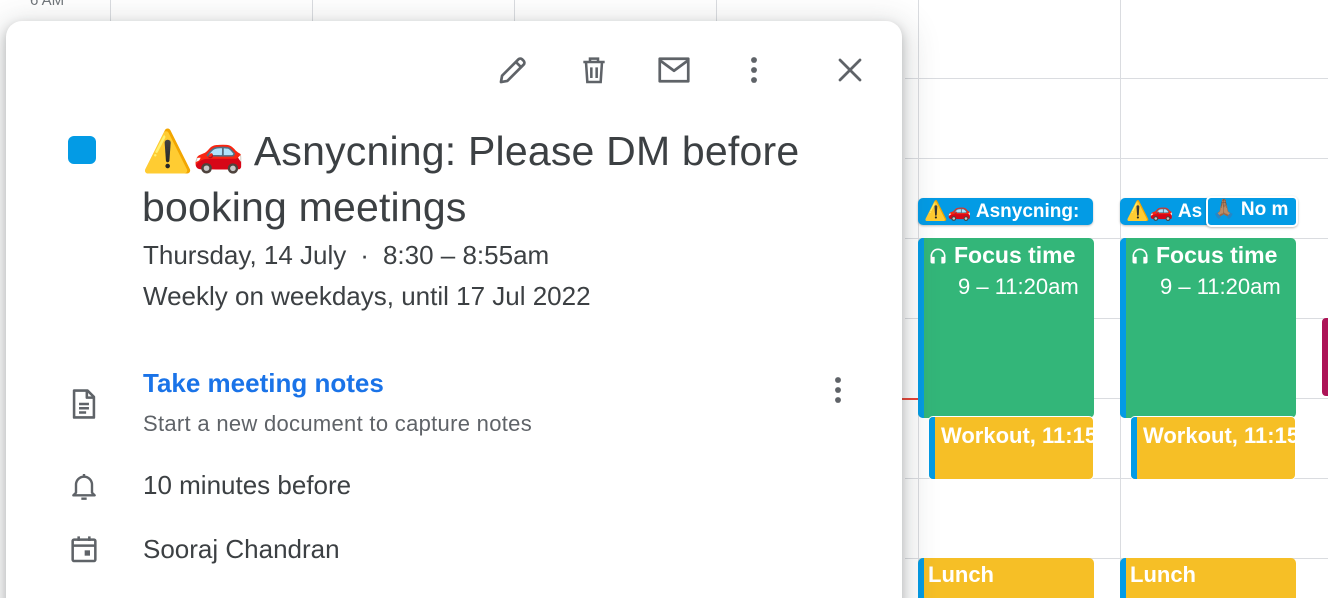 The image size is (1328, 598). I want to click on email-guests-button, so click(674, 70).